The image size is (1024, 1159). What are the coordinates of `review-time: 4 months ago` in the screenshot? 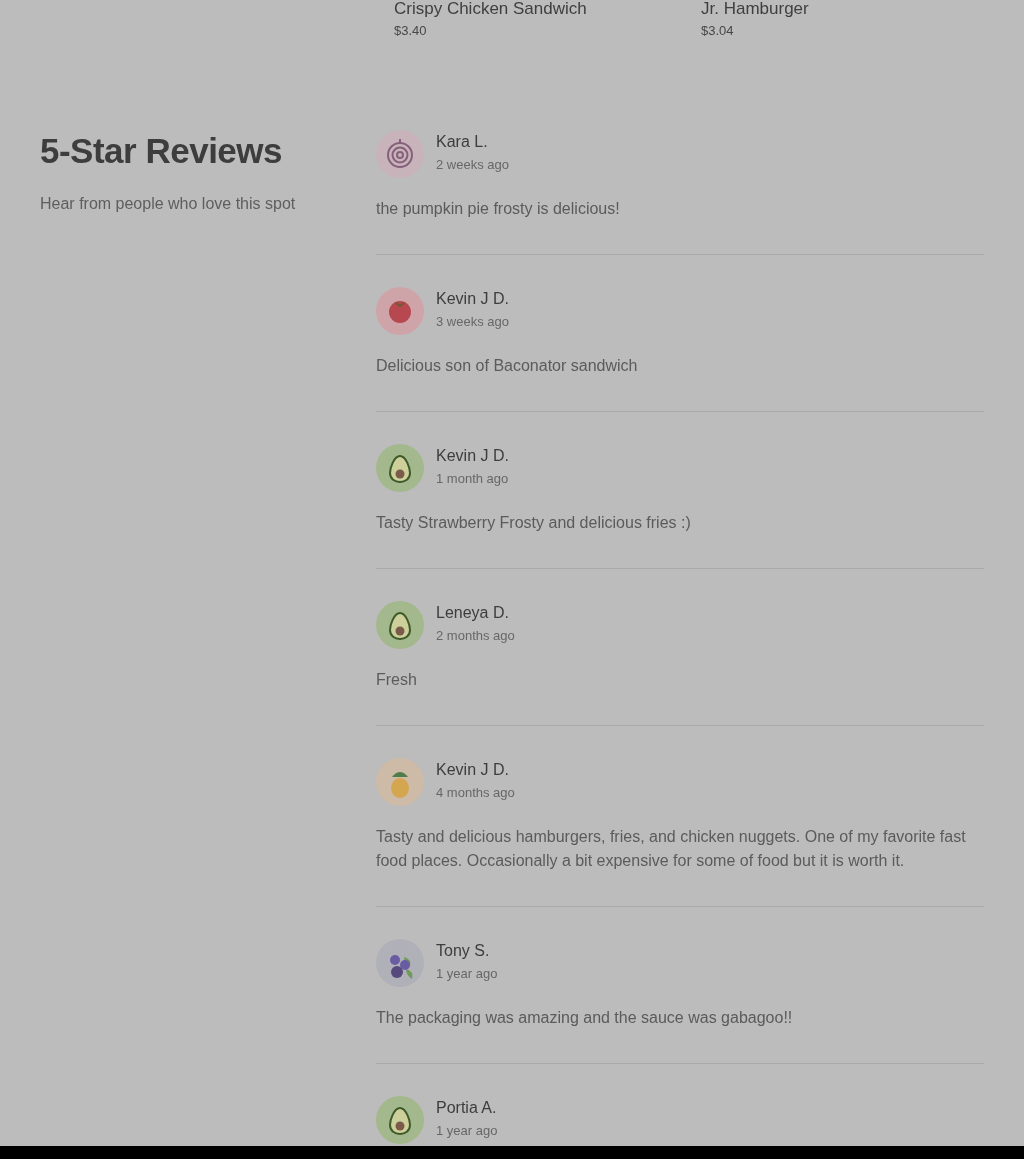 It's located at (475, 793).